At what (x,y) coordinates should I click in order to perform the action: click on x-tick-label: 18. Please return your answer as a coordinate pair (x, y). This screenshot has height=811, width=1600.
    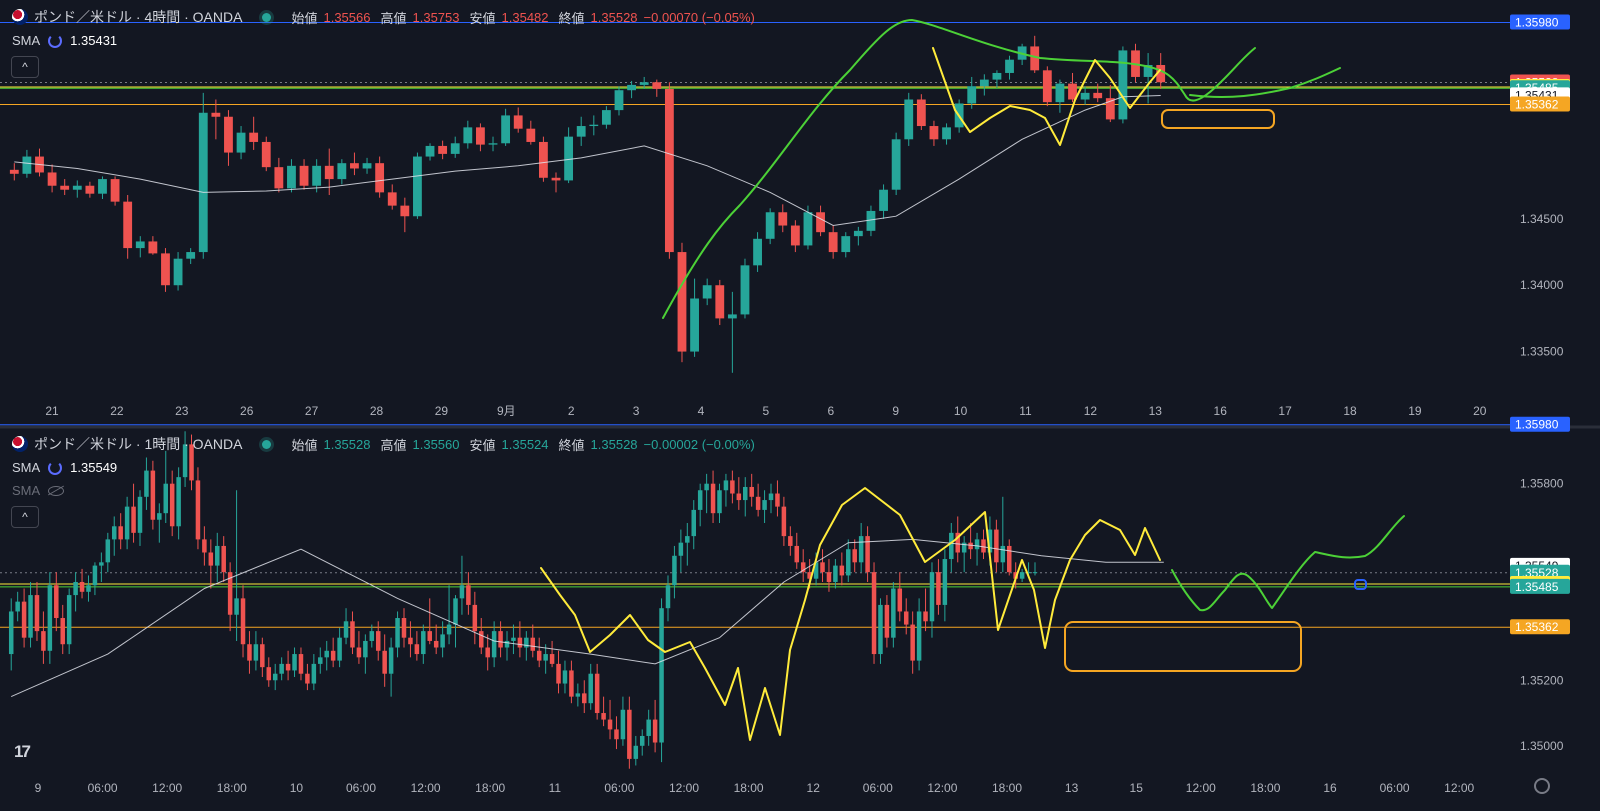
    Looking at the image, I should click on (1350, 411).